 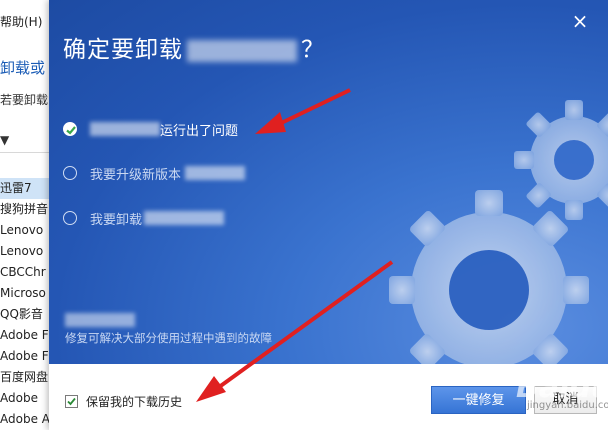 I want to click on title-prefix: 确定要卸载, so click(x=123, y=50).